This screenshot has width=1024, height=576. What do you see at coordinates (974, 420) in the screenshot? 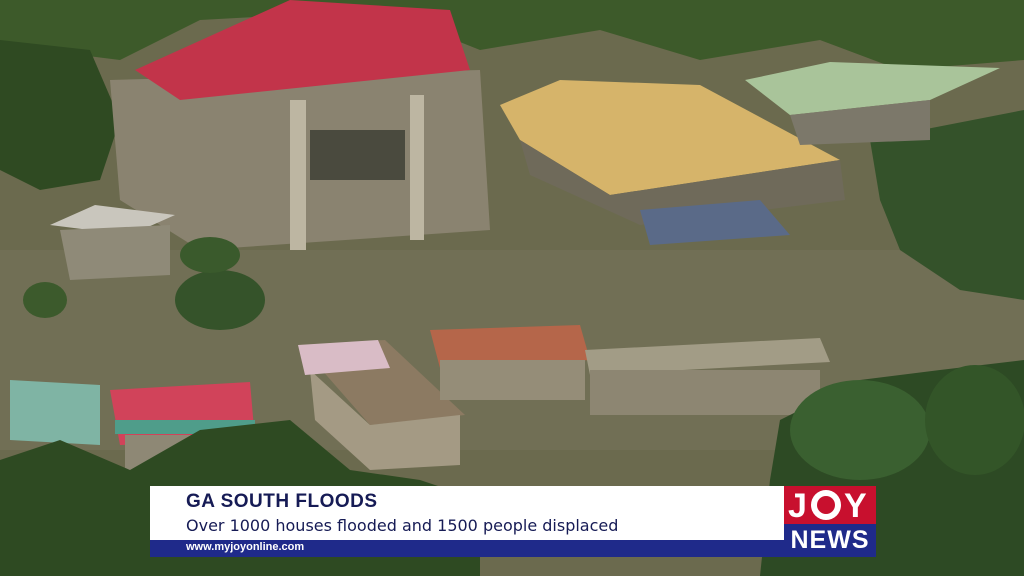
I see `tree-foreground-far-right` at bounding box center [974, 420].